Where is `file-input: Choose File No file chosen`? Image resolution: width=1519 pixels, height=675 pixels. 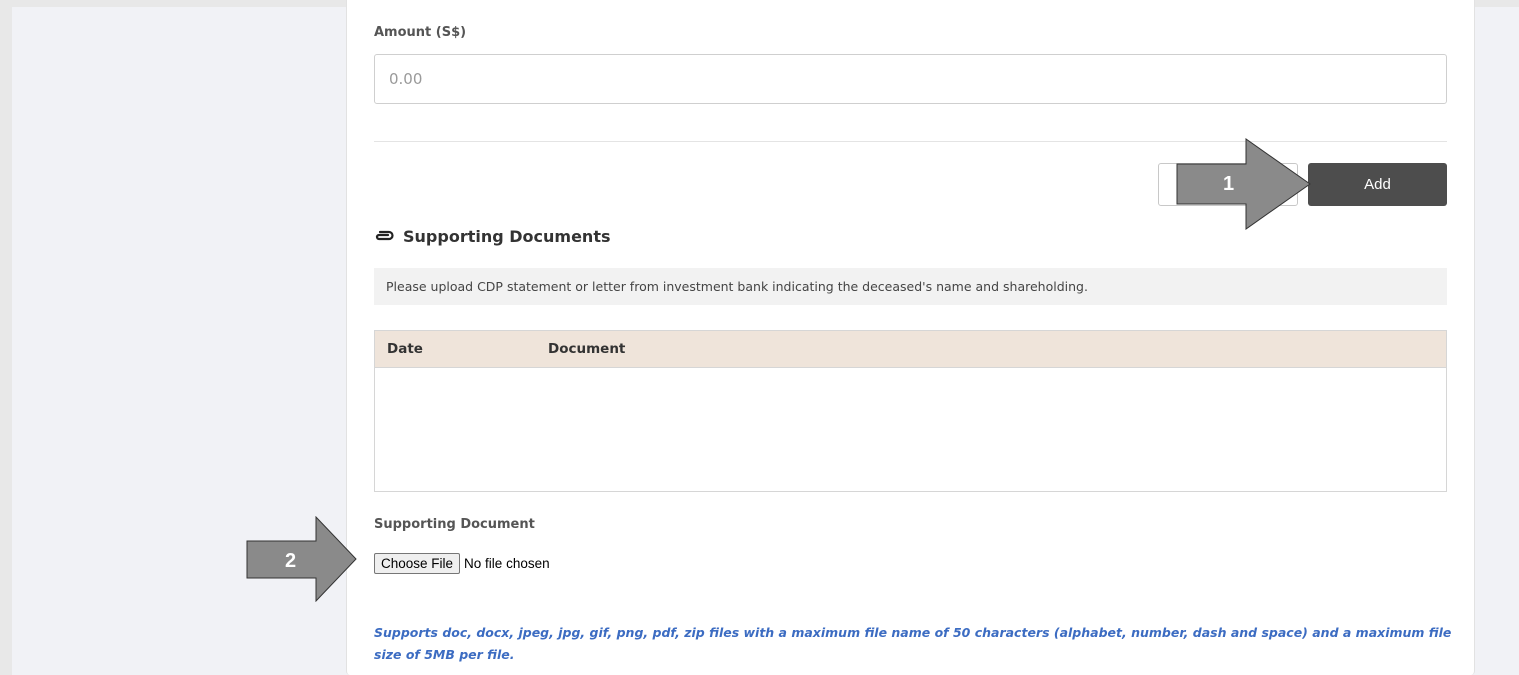
file-input: Choose File No file chosen is located at coordinates (462, 563).